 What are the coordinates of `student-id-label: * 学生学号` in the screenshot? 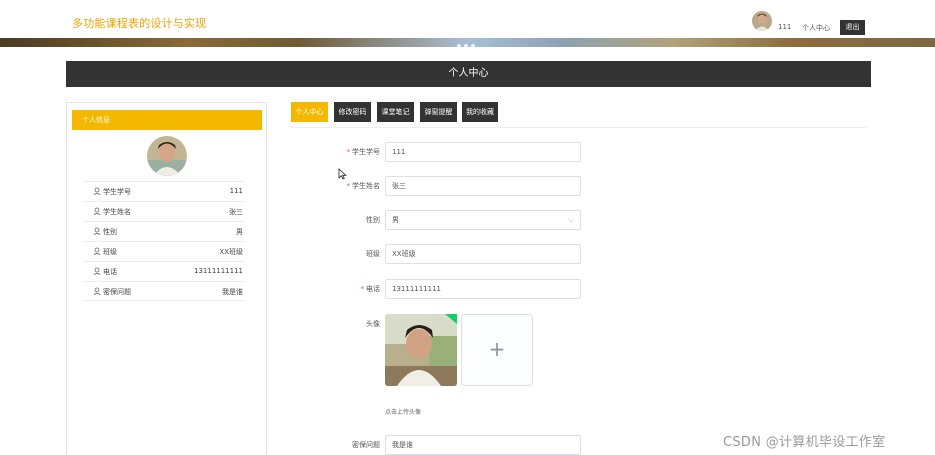 It's located at (363, 152).